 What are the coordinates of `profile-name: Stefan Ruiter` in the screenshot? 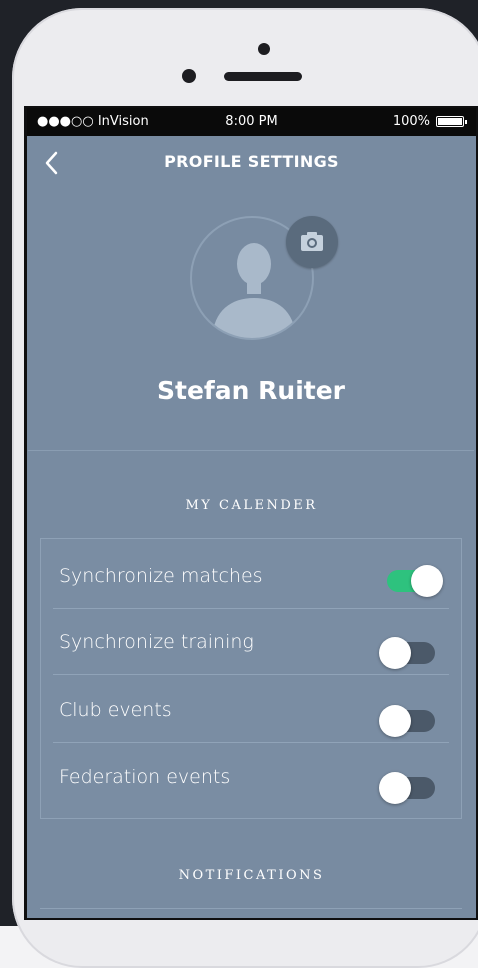 It's located at (250, 390).